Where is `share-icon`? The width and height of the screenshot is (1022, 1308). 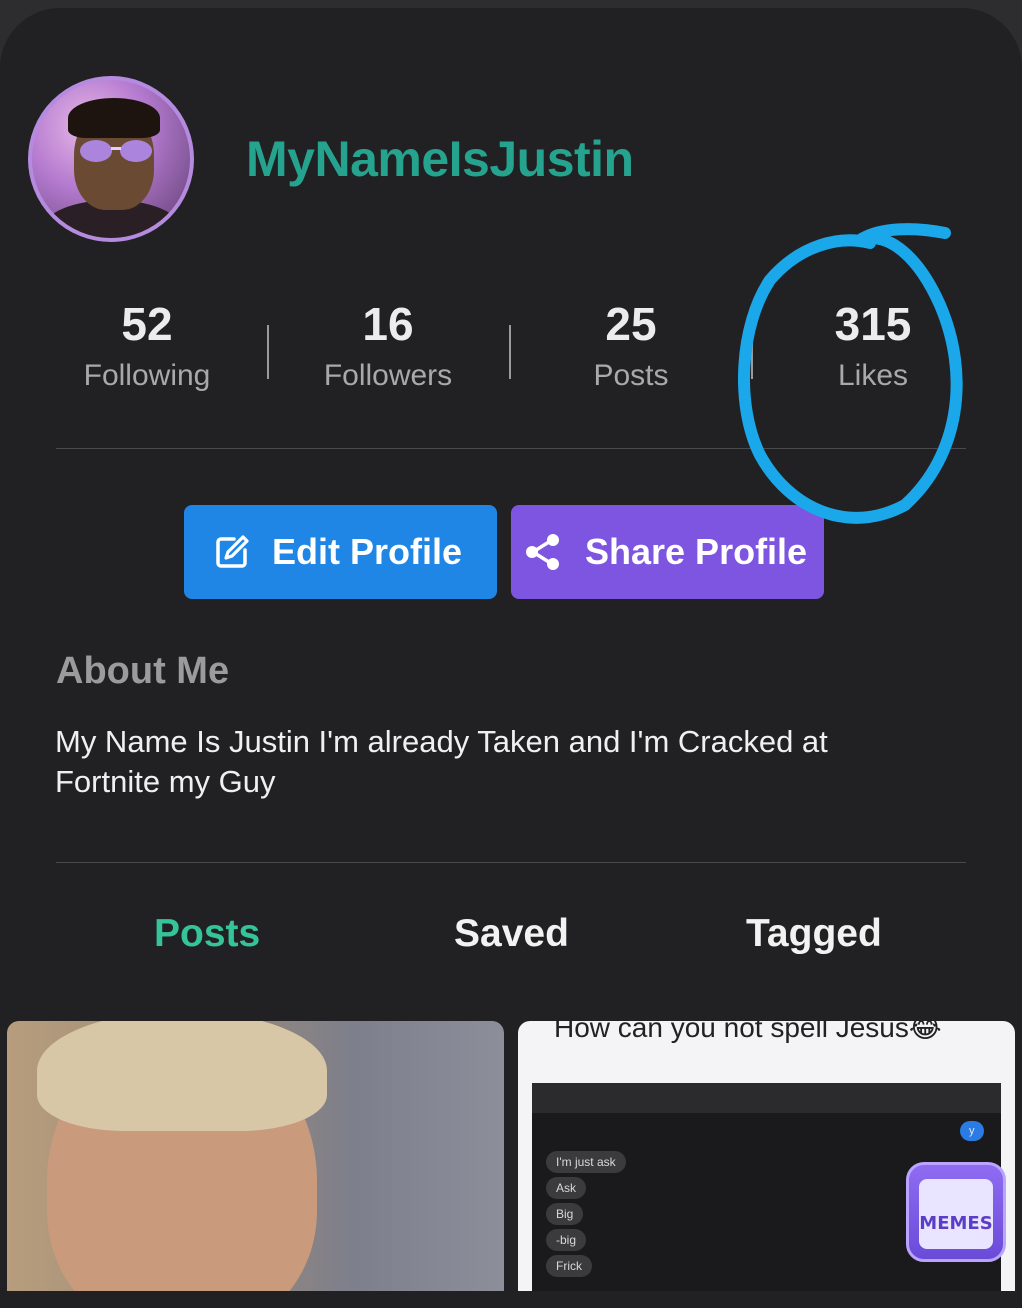
share-icon is located at coordinates (542, 552).